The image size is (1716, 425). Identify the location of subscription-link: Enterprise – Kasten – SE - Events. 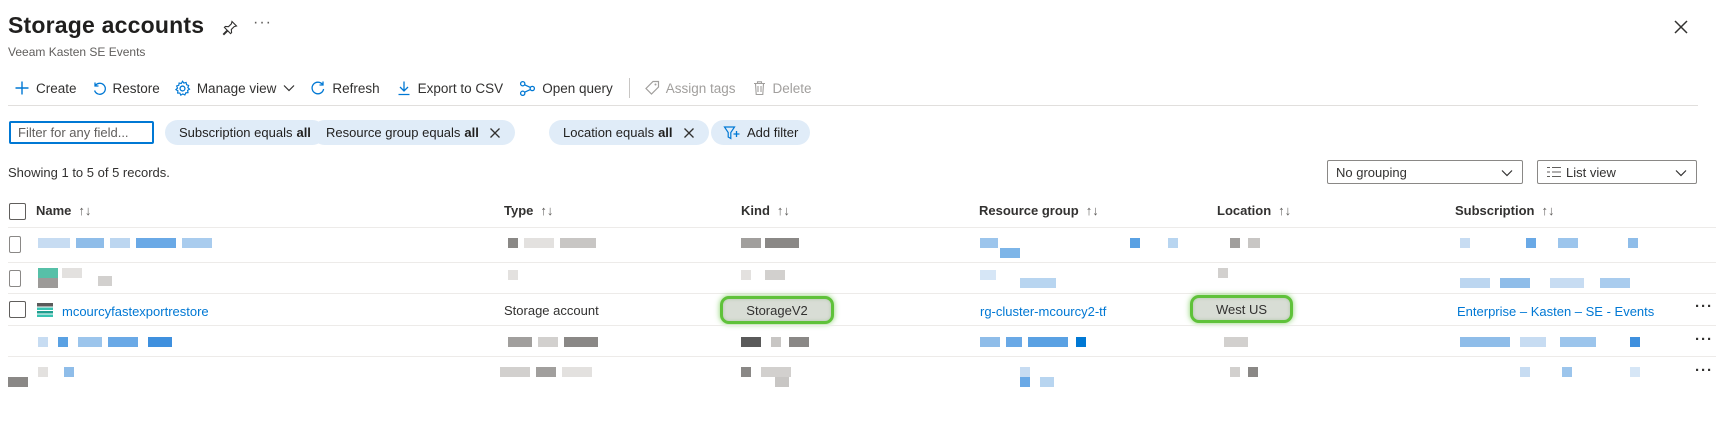
(1555, 311).